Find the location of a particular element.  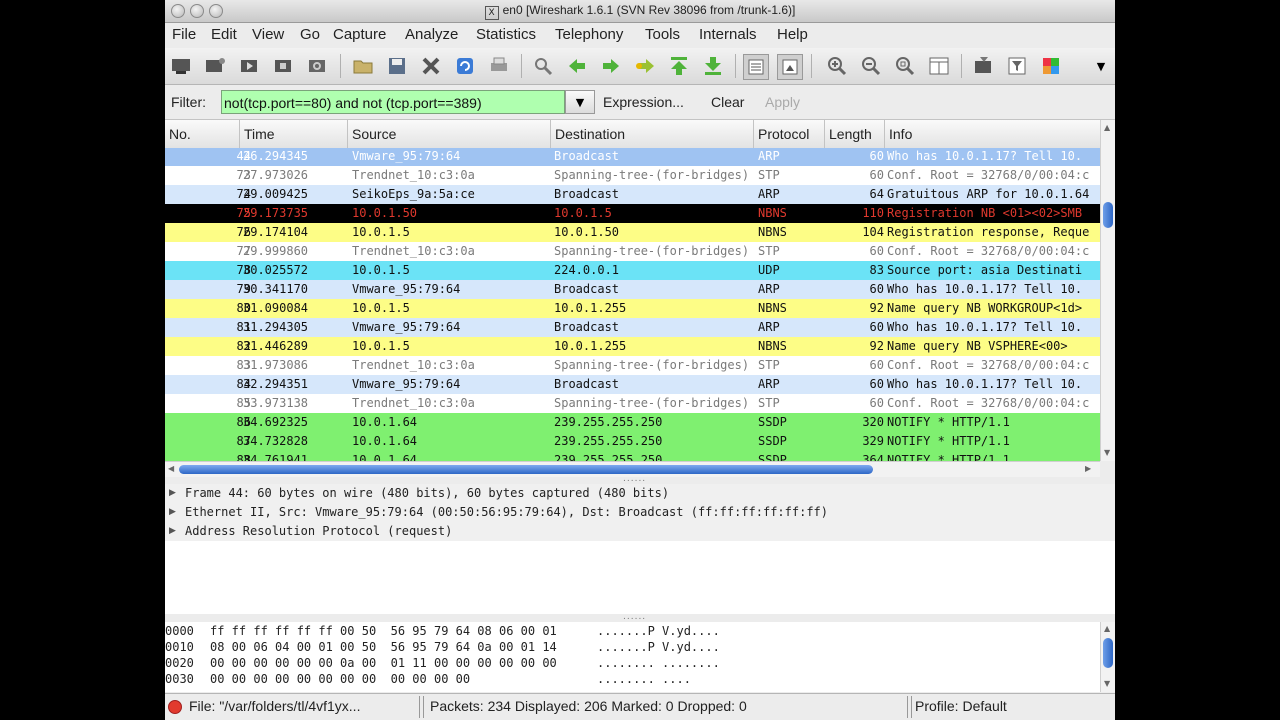

menu-help: Help is located at coordinates (792, 34).